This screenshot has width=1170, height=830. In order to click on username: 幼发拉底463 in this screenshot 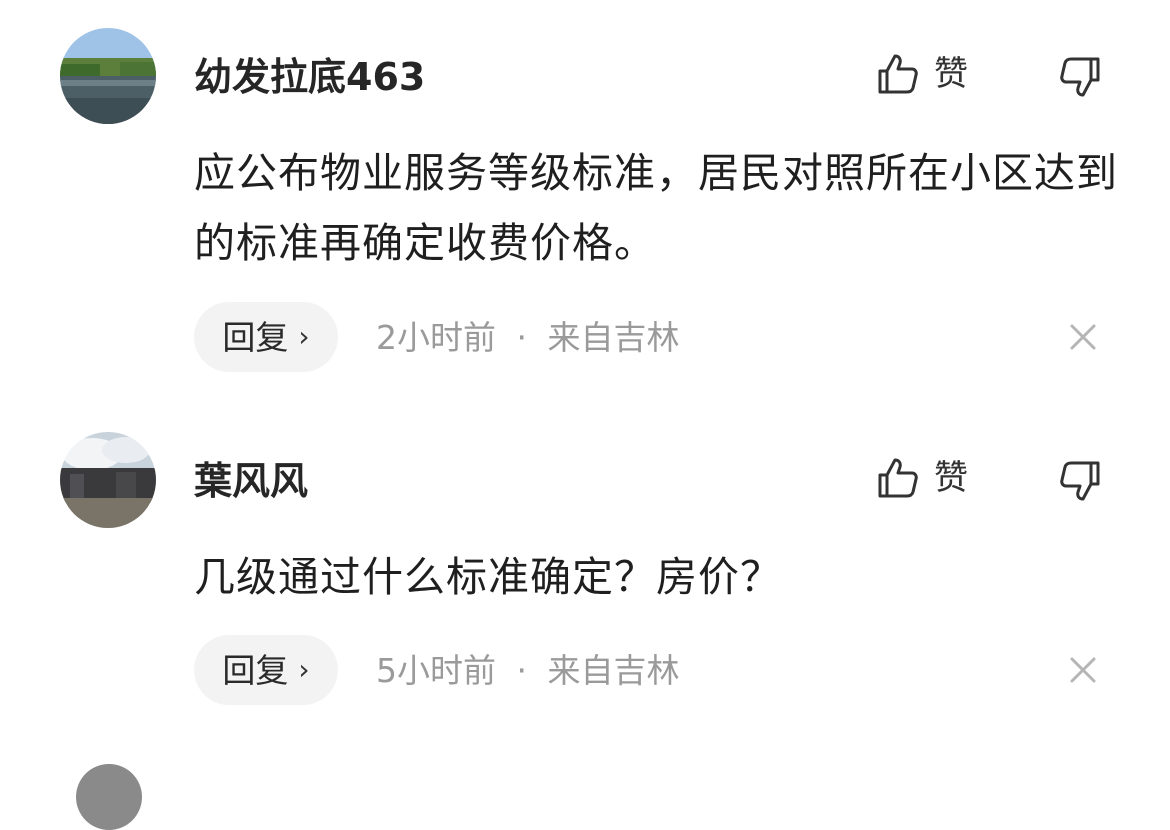, I will do `click(309, 77)`.